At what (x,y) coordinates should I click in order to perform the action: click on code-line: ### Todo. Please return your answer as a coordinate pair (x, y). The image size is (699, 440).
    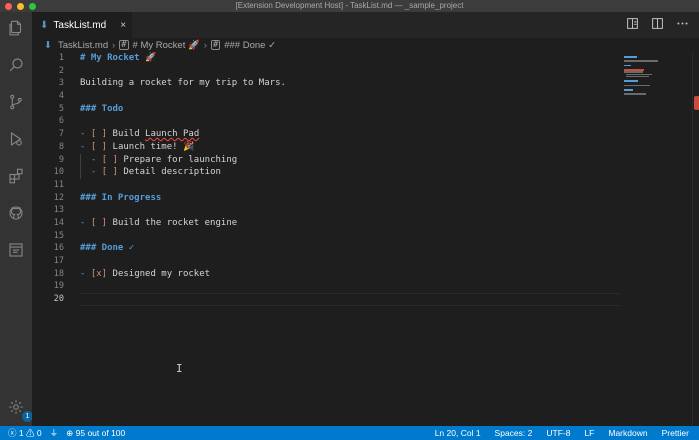
    Looking at the image, I should click on (350, 109).